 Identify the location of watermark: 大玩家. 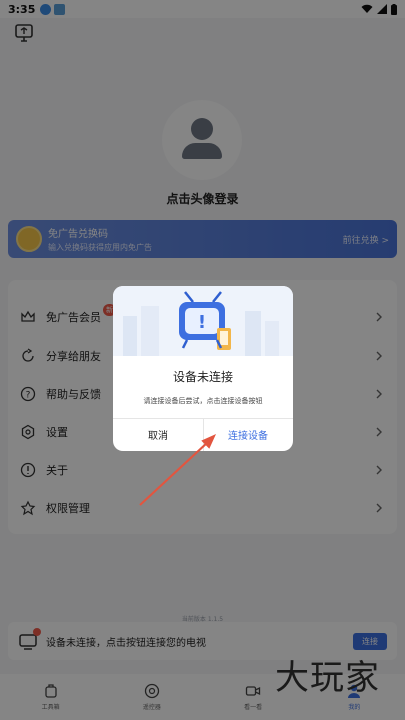
(327, 678).